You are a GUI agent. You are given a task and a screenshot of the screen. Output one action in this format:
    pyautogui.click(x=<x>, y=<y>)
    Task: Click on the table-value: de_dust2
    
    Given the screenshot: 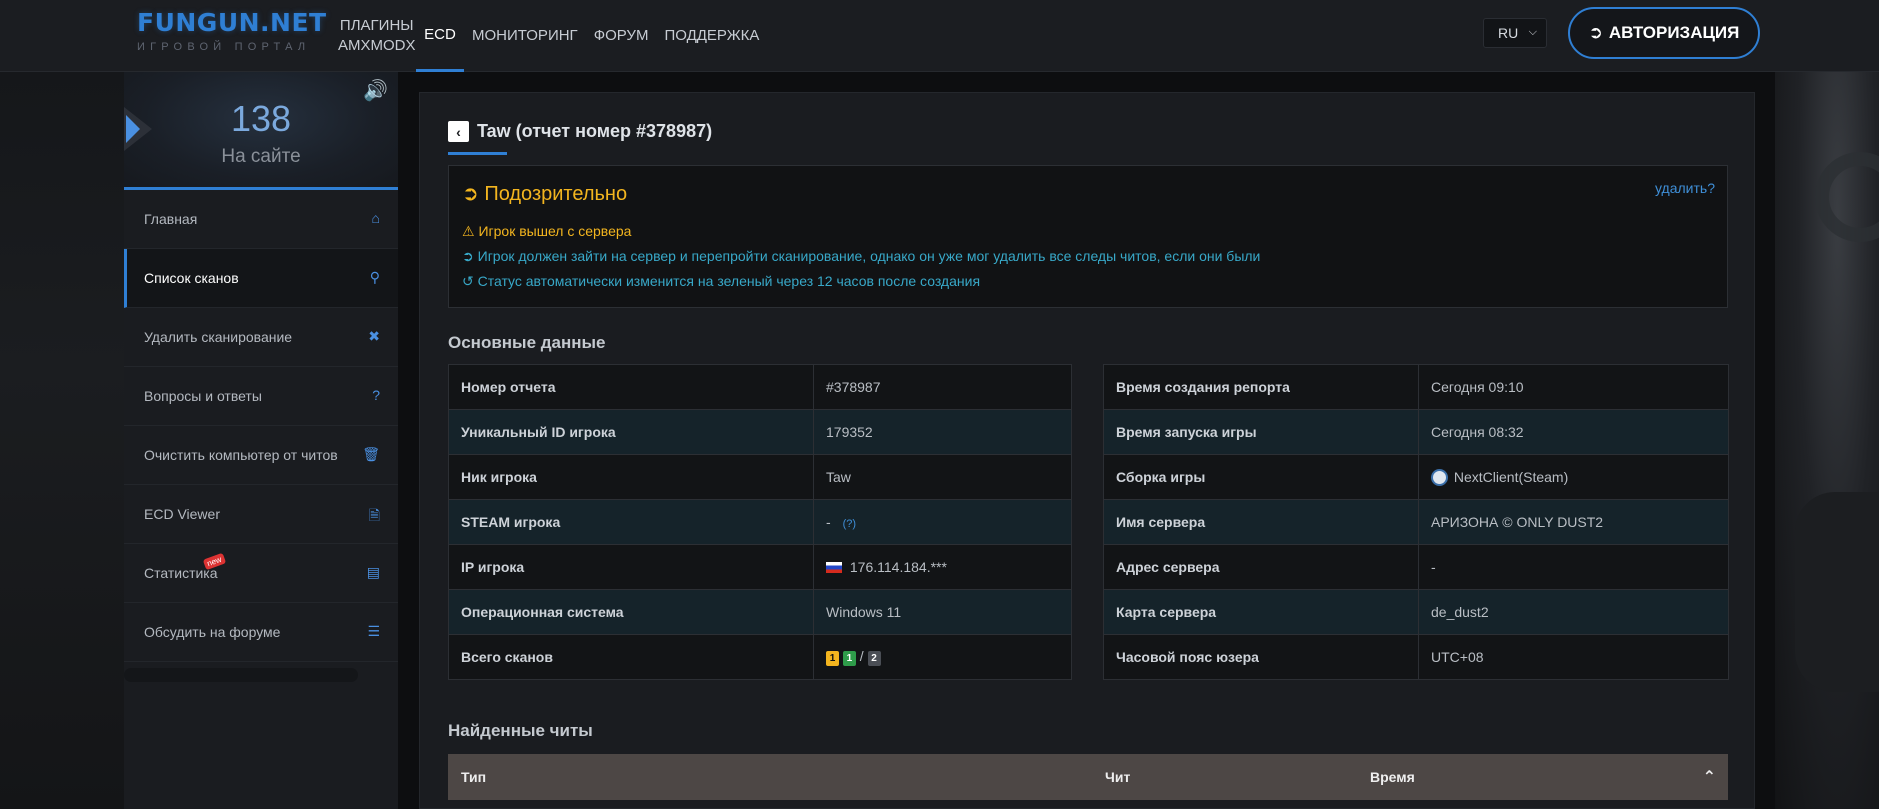 What is the action you would take?
    pyautogui.click(x=1573, y=612)
    